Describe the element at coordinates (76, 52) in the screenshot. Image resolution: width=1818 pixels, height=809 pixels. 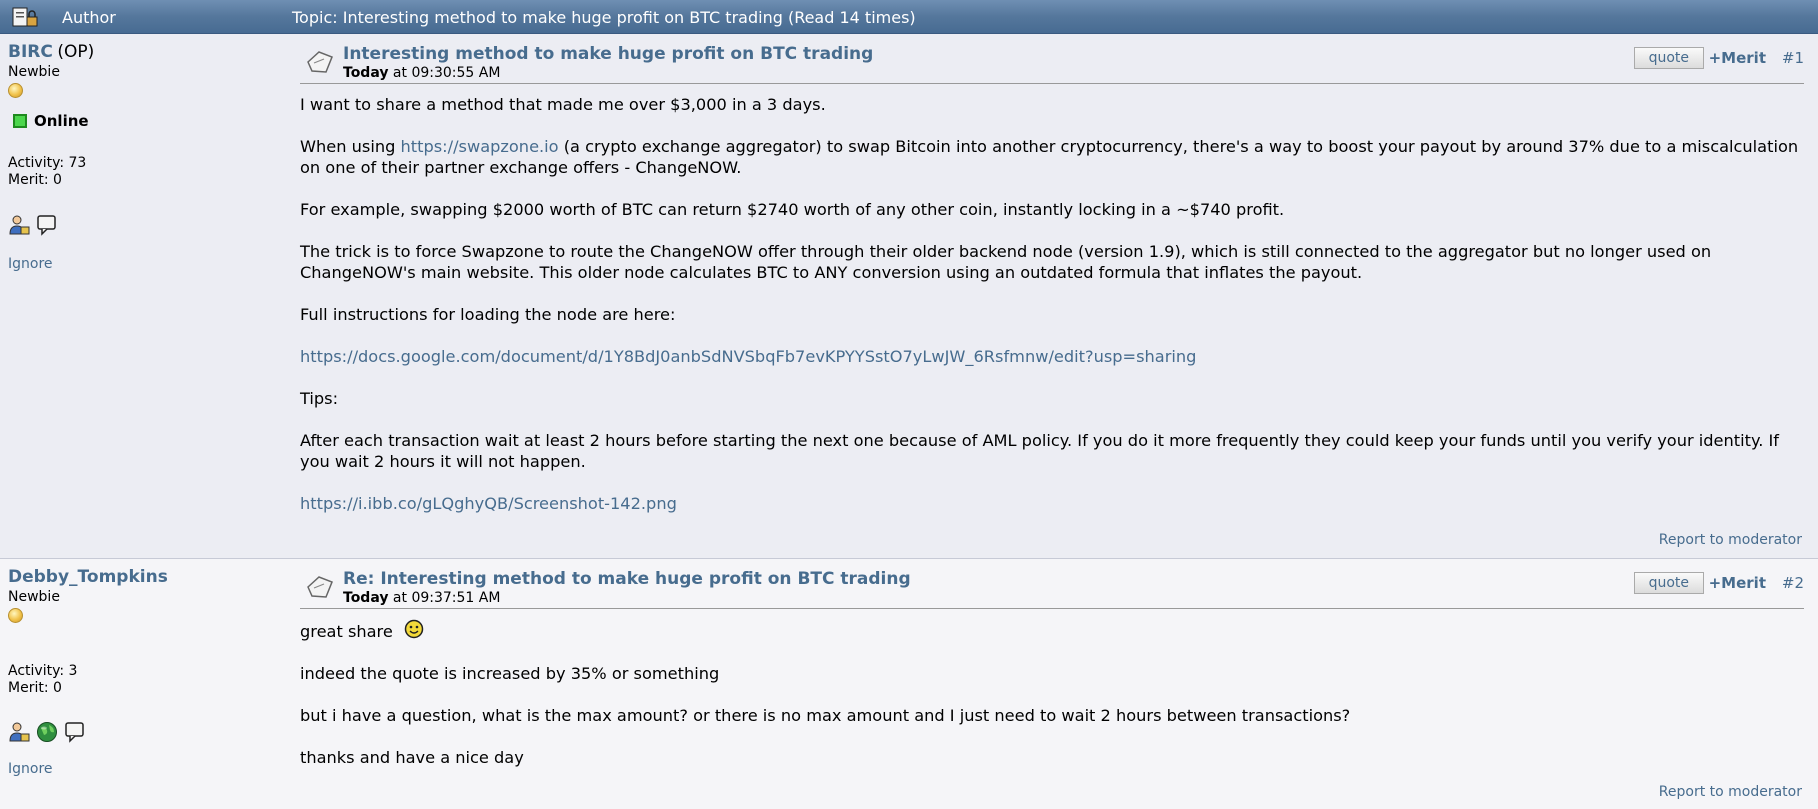
I see `op-tag: (OP)` at that location.